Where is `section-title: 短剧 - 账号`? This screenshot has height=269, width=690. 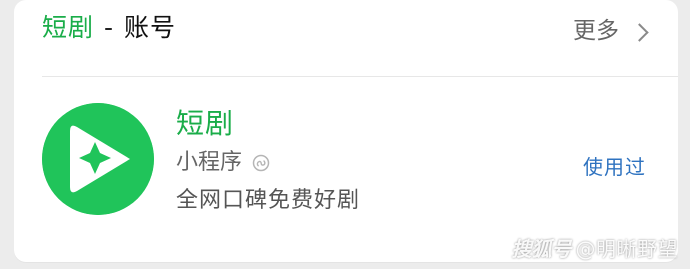 section-title: 短剧 - 账号 is located at coordinates (109, 27).